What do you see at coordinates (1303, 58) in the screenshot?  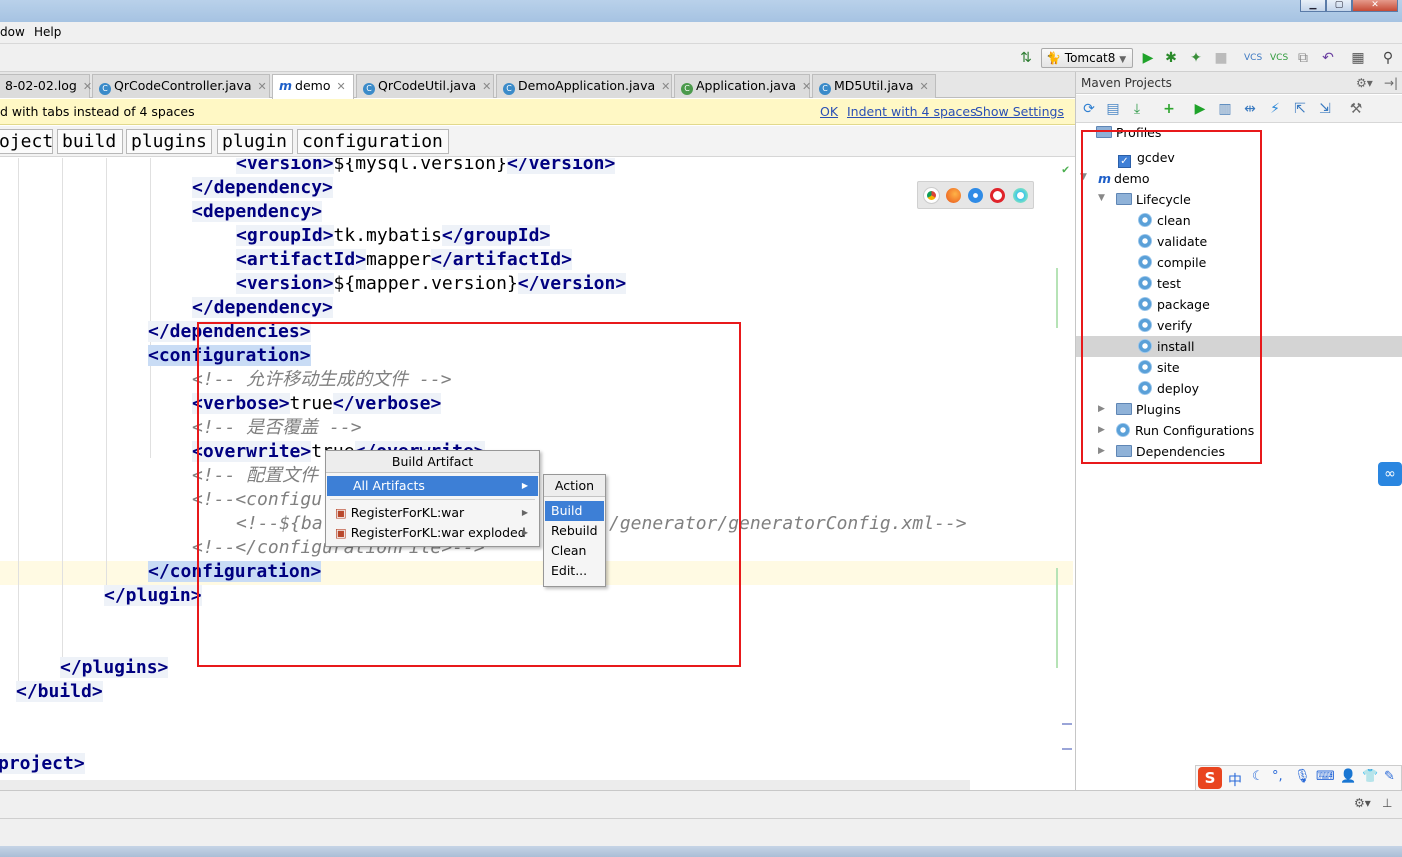 I see `compare-icon: ⧉` at bounding box center [1303, 58].